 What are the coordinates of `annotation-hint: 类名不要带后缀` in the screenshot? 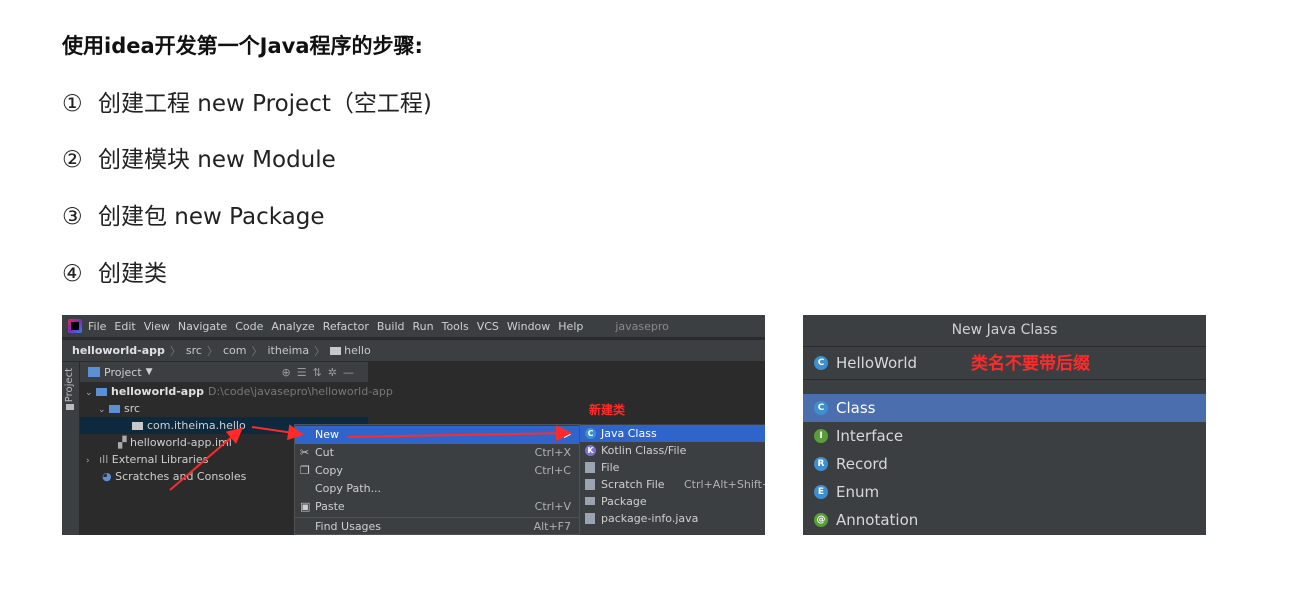 It's located at (1030, 364).